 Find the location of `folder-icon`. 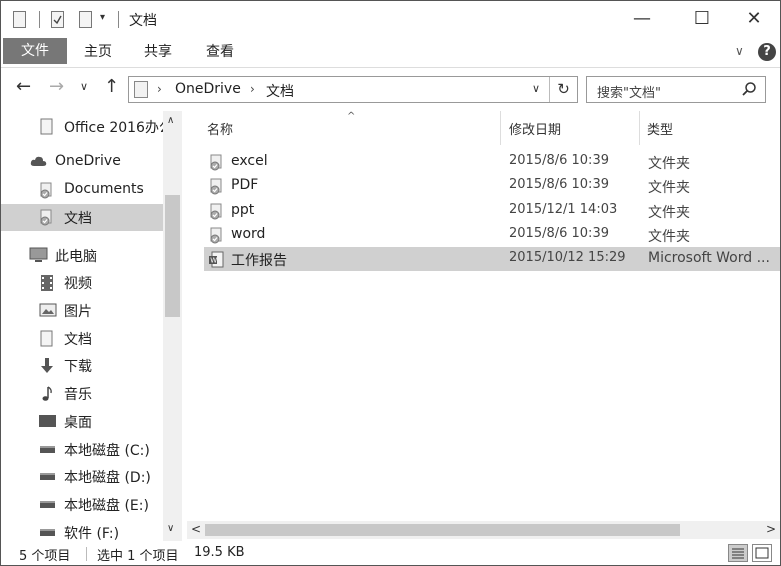

folder-icon is located at coordinates (19, 19).